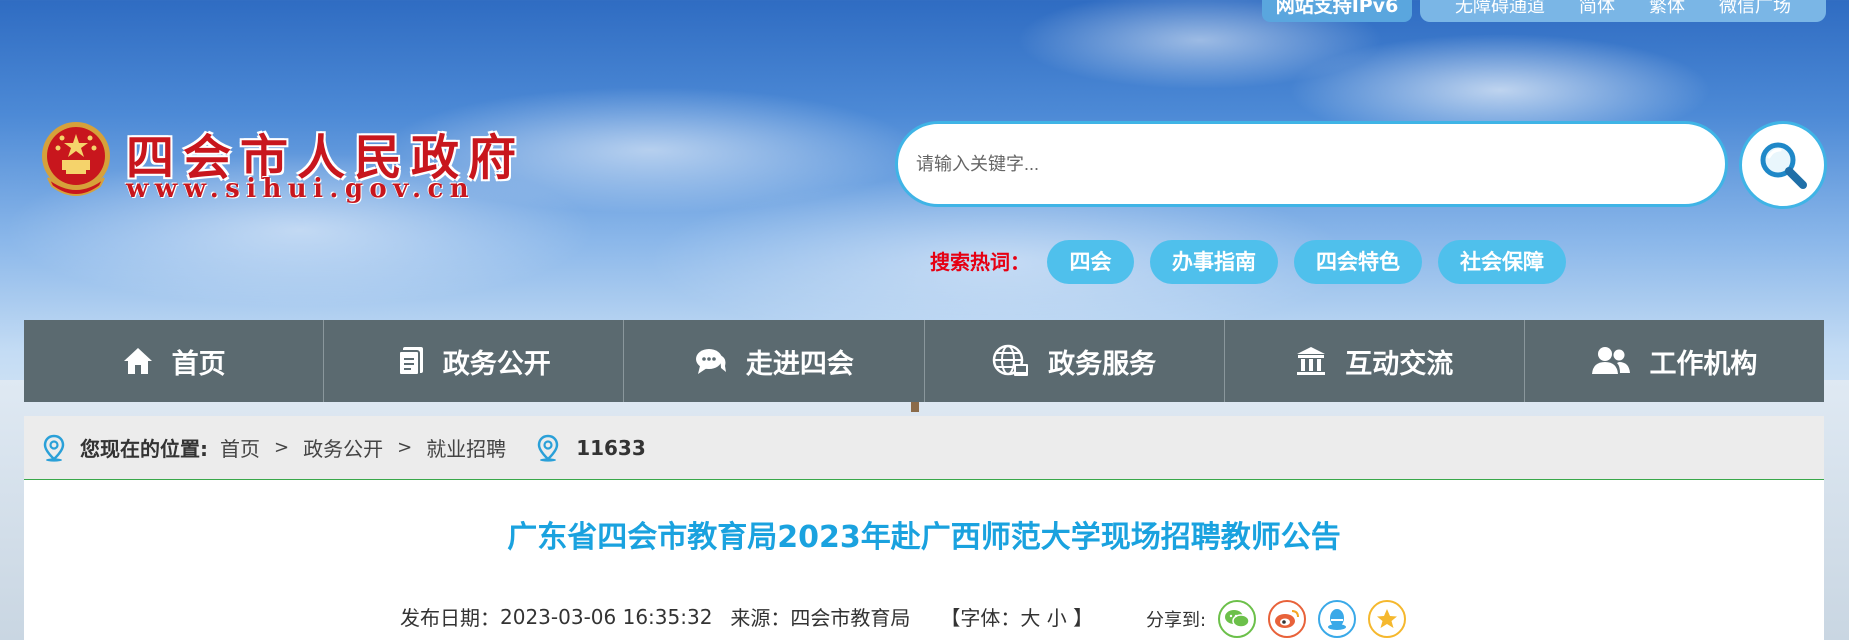 The image size is (1849, 640). Describe the element at coordinates (240, 447) in the screenshot. I see `breadcrumb-home-link: 首页` at that location.